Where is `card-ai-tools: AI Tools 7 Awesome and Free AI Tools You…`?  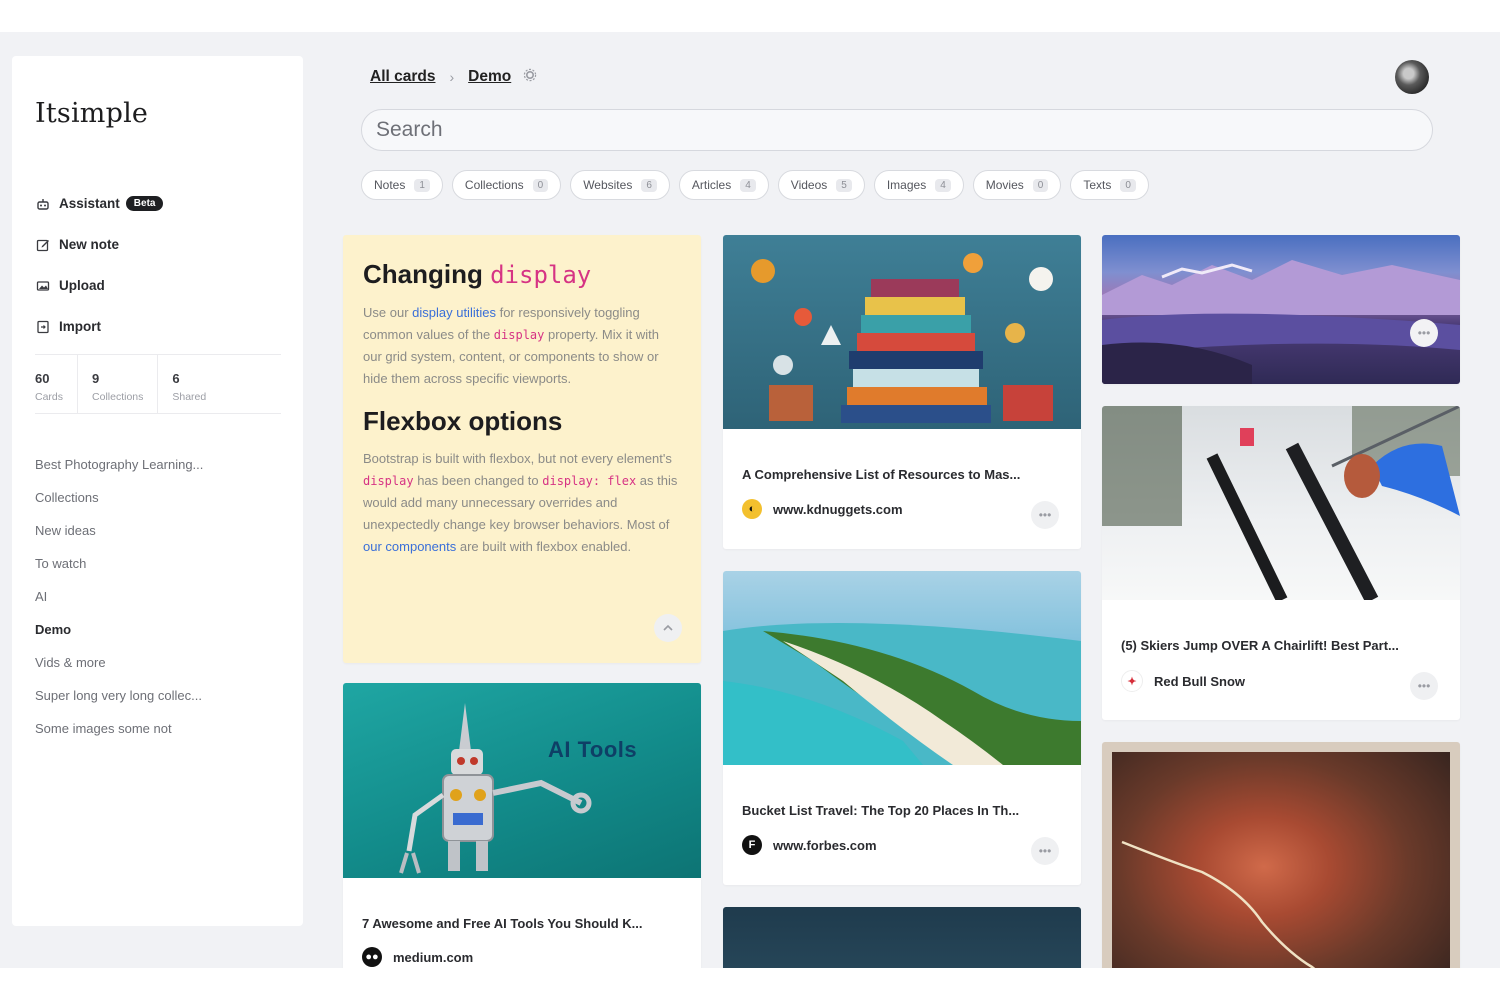 card-ai-tools: AI Tools 7 Awesome and Free AI Tools You… is located at coordinates (522, 825).